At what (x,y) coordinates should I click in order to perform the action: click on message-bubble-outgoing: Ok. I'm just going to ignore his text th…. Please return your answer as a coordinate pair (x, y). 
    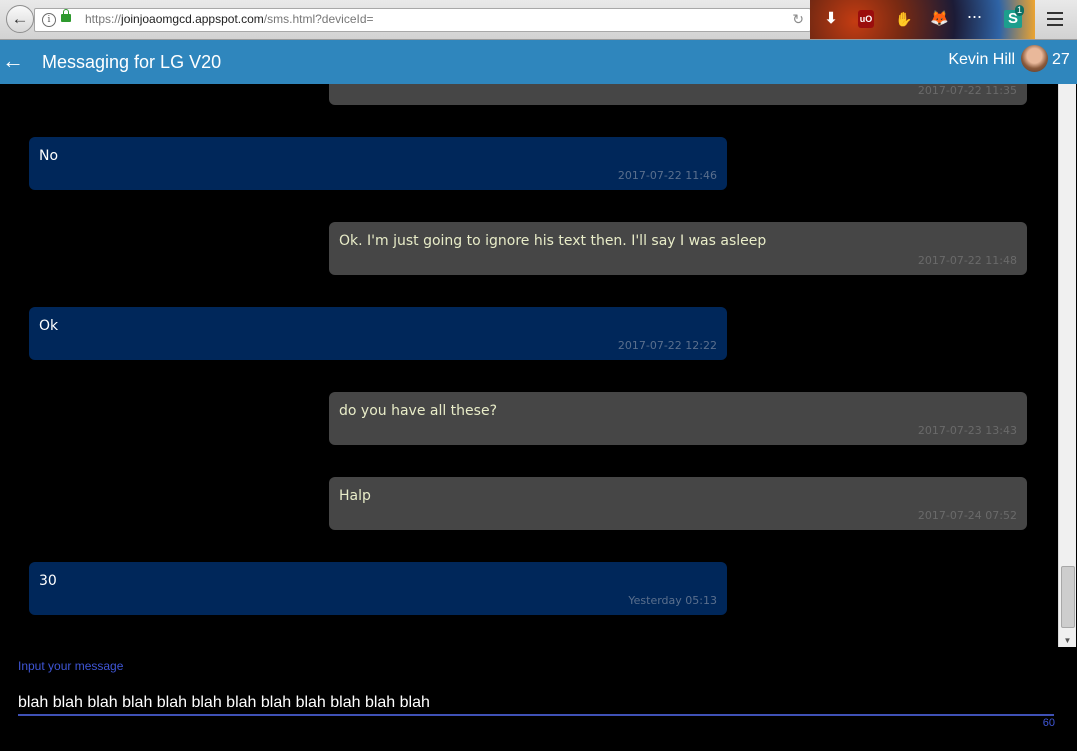
    Looking at the image, I should click on (678, 248).